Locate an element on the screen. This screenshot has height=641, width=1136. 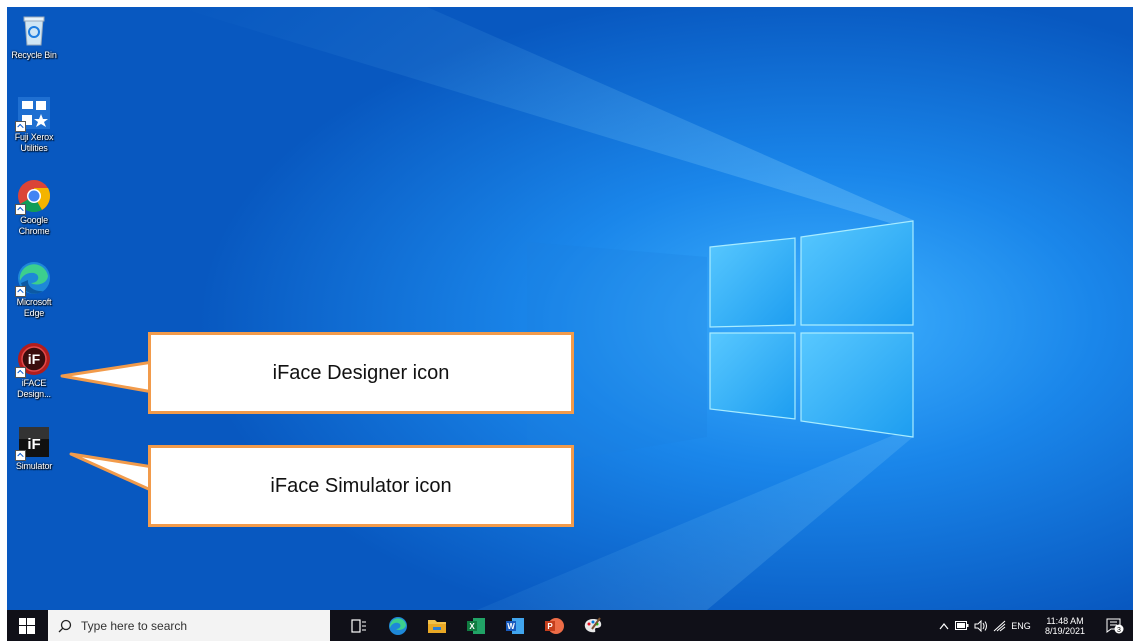
desktop-icon-label: Fuji Xerox Utilities is located at coordinates (34, 142).